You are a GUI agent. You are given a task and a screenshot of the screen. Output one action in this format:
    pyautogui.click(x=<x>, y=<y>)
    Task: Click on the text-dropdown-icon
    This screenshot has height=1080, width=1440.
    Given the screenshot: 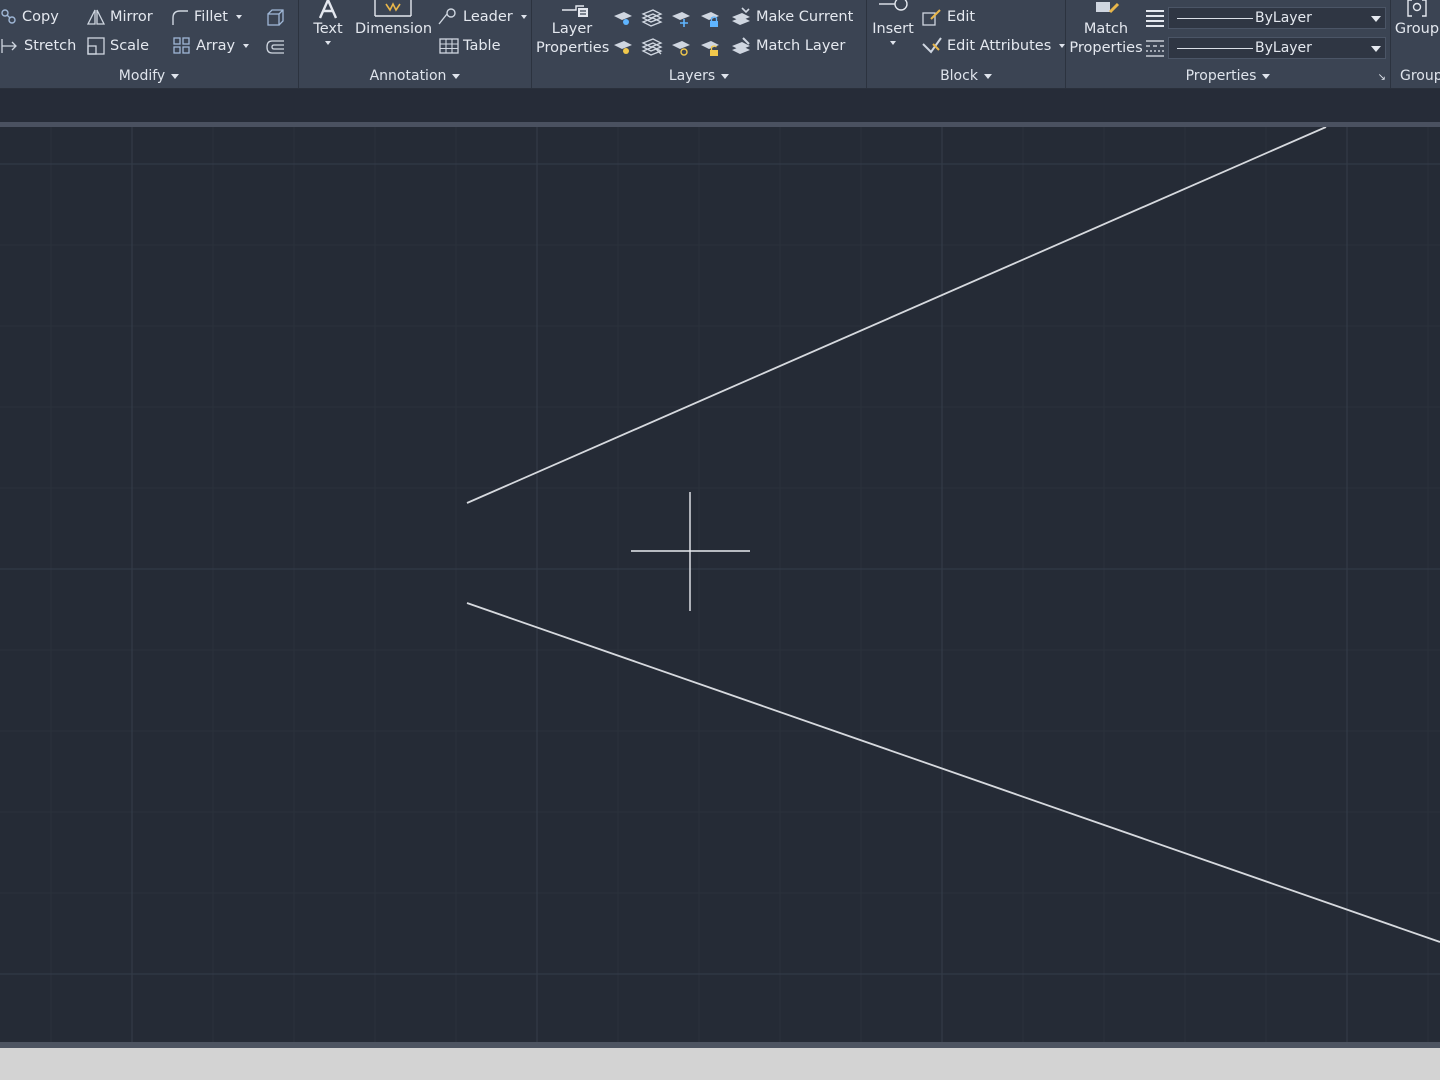 What is the action you would take?
    pyautogui.click(x=328, y=43)
    